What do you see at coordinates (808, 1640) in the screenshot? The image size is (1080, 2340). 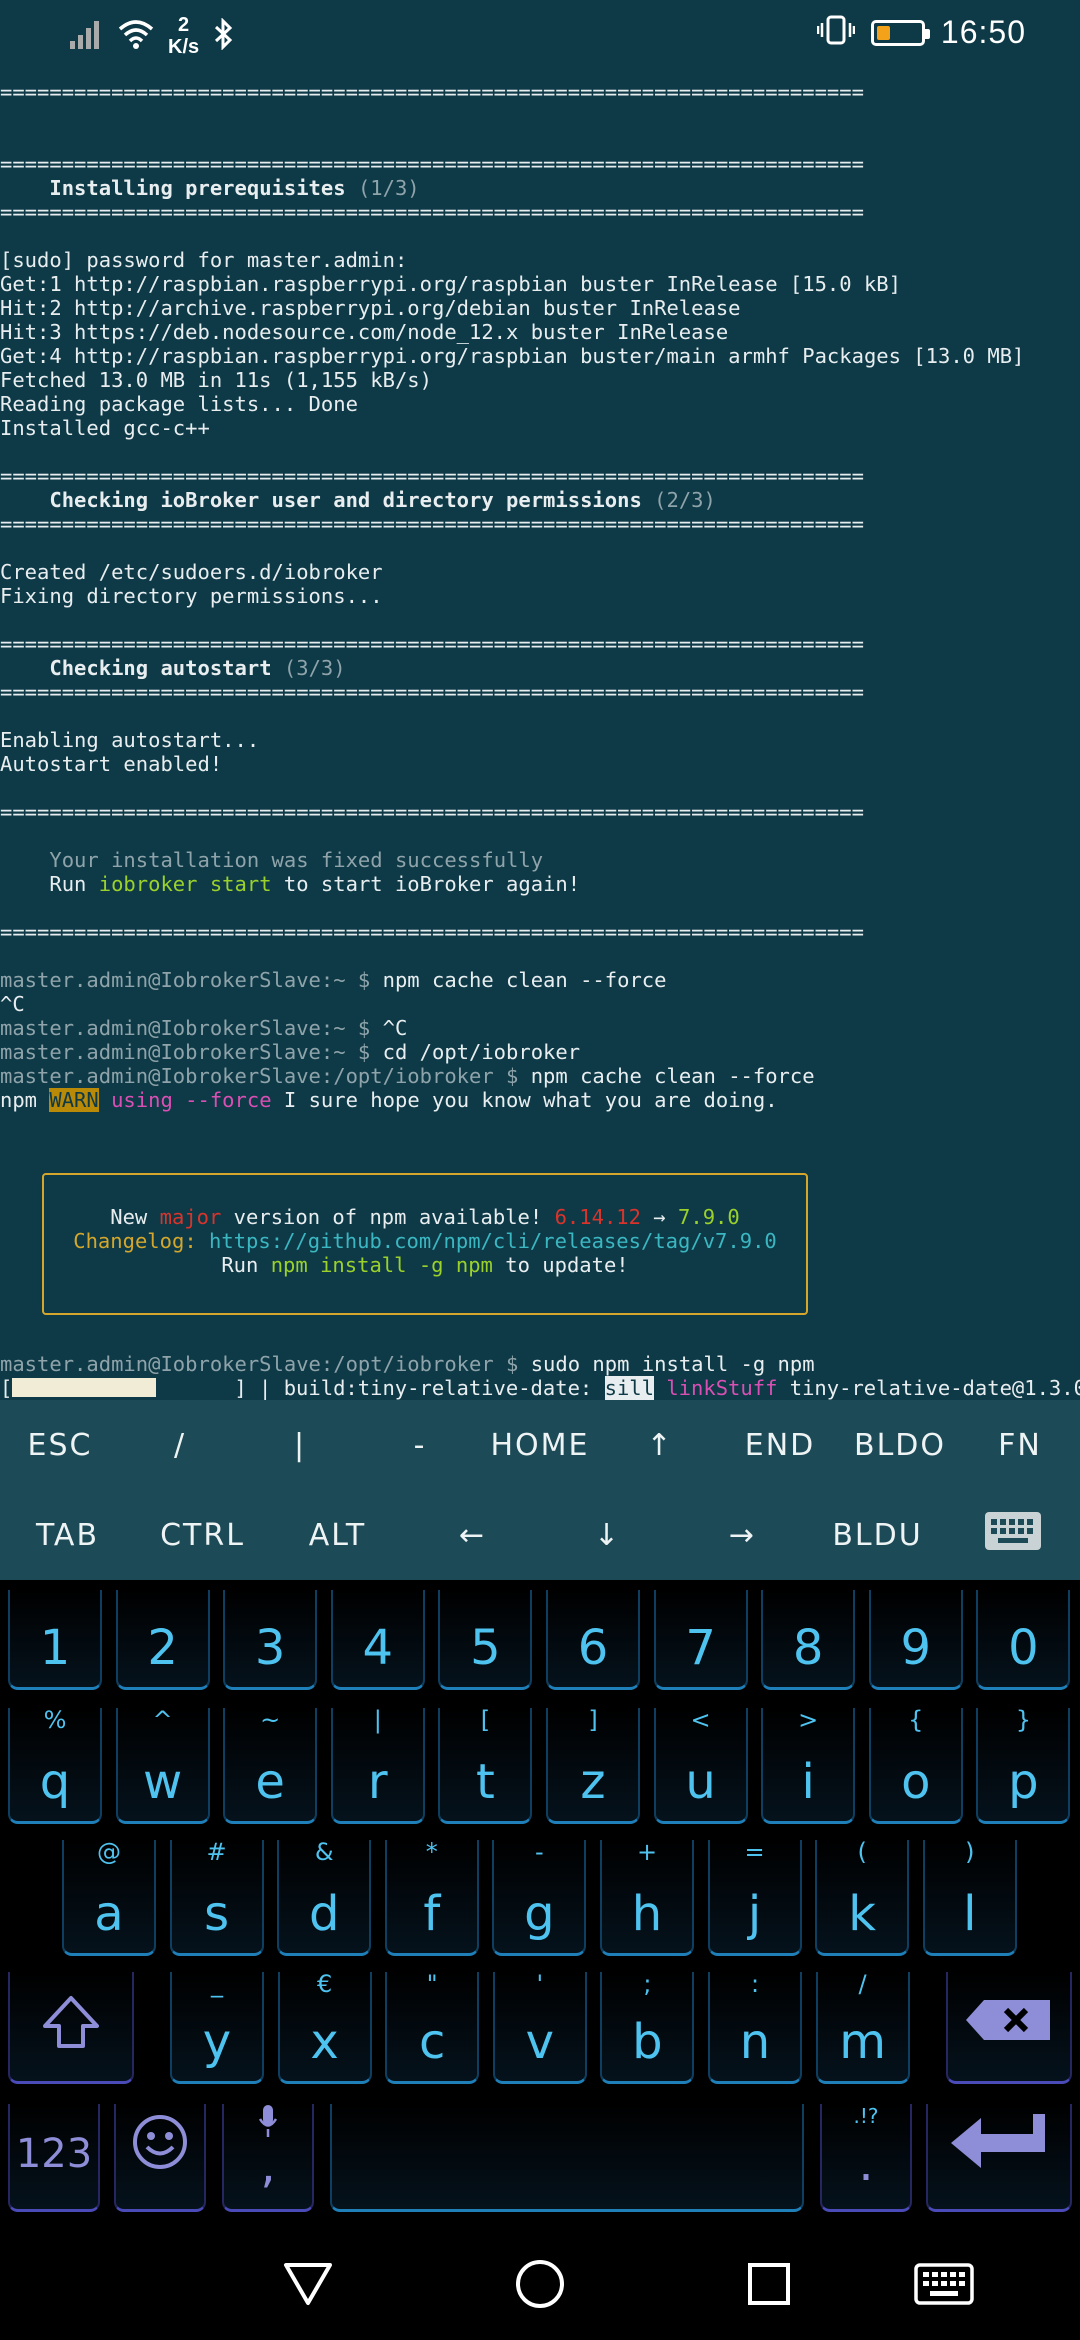 I see `key-8: 8` at bounding box center [808, 1640].